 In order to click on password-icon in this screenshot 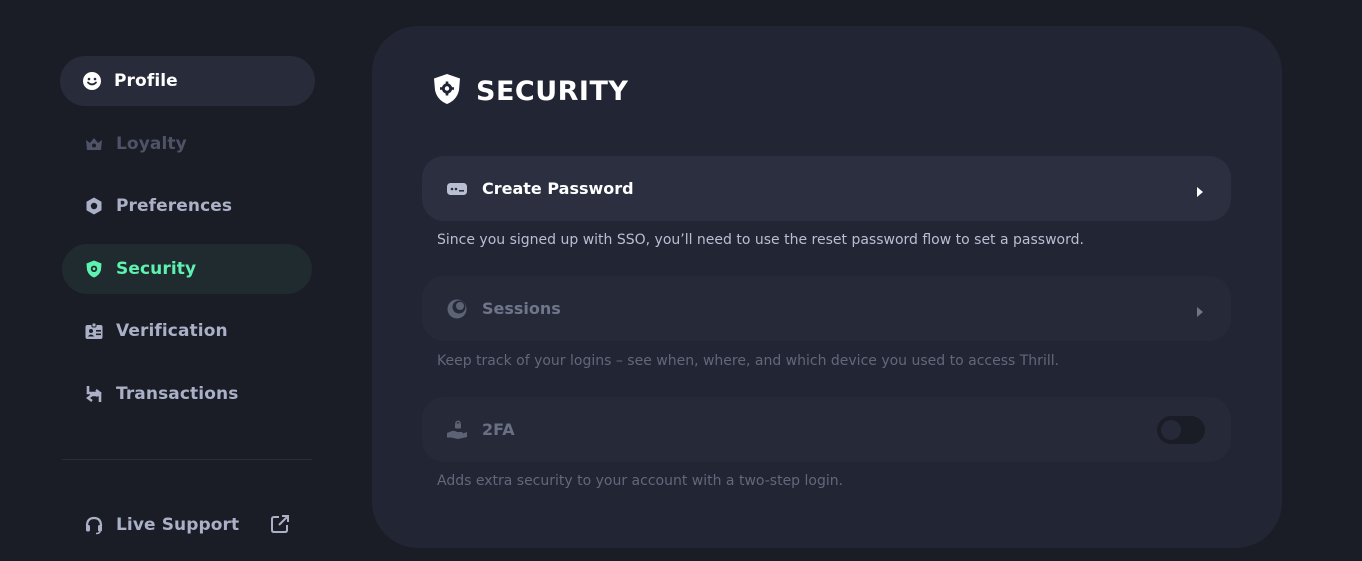, I will do `click(457, 189)`.